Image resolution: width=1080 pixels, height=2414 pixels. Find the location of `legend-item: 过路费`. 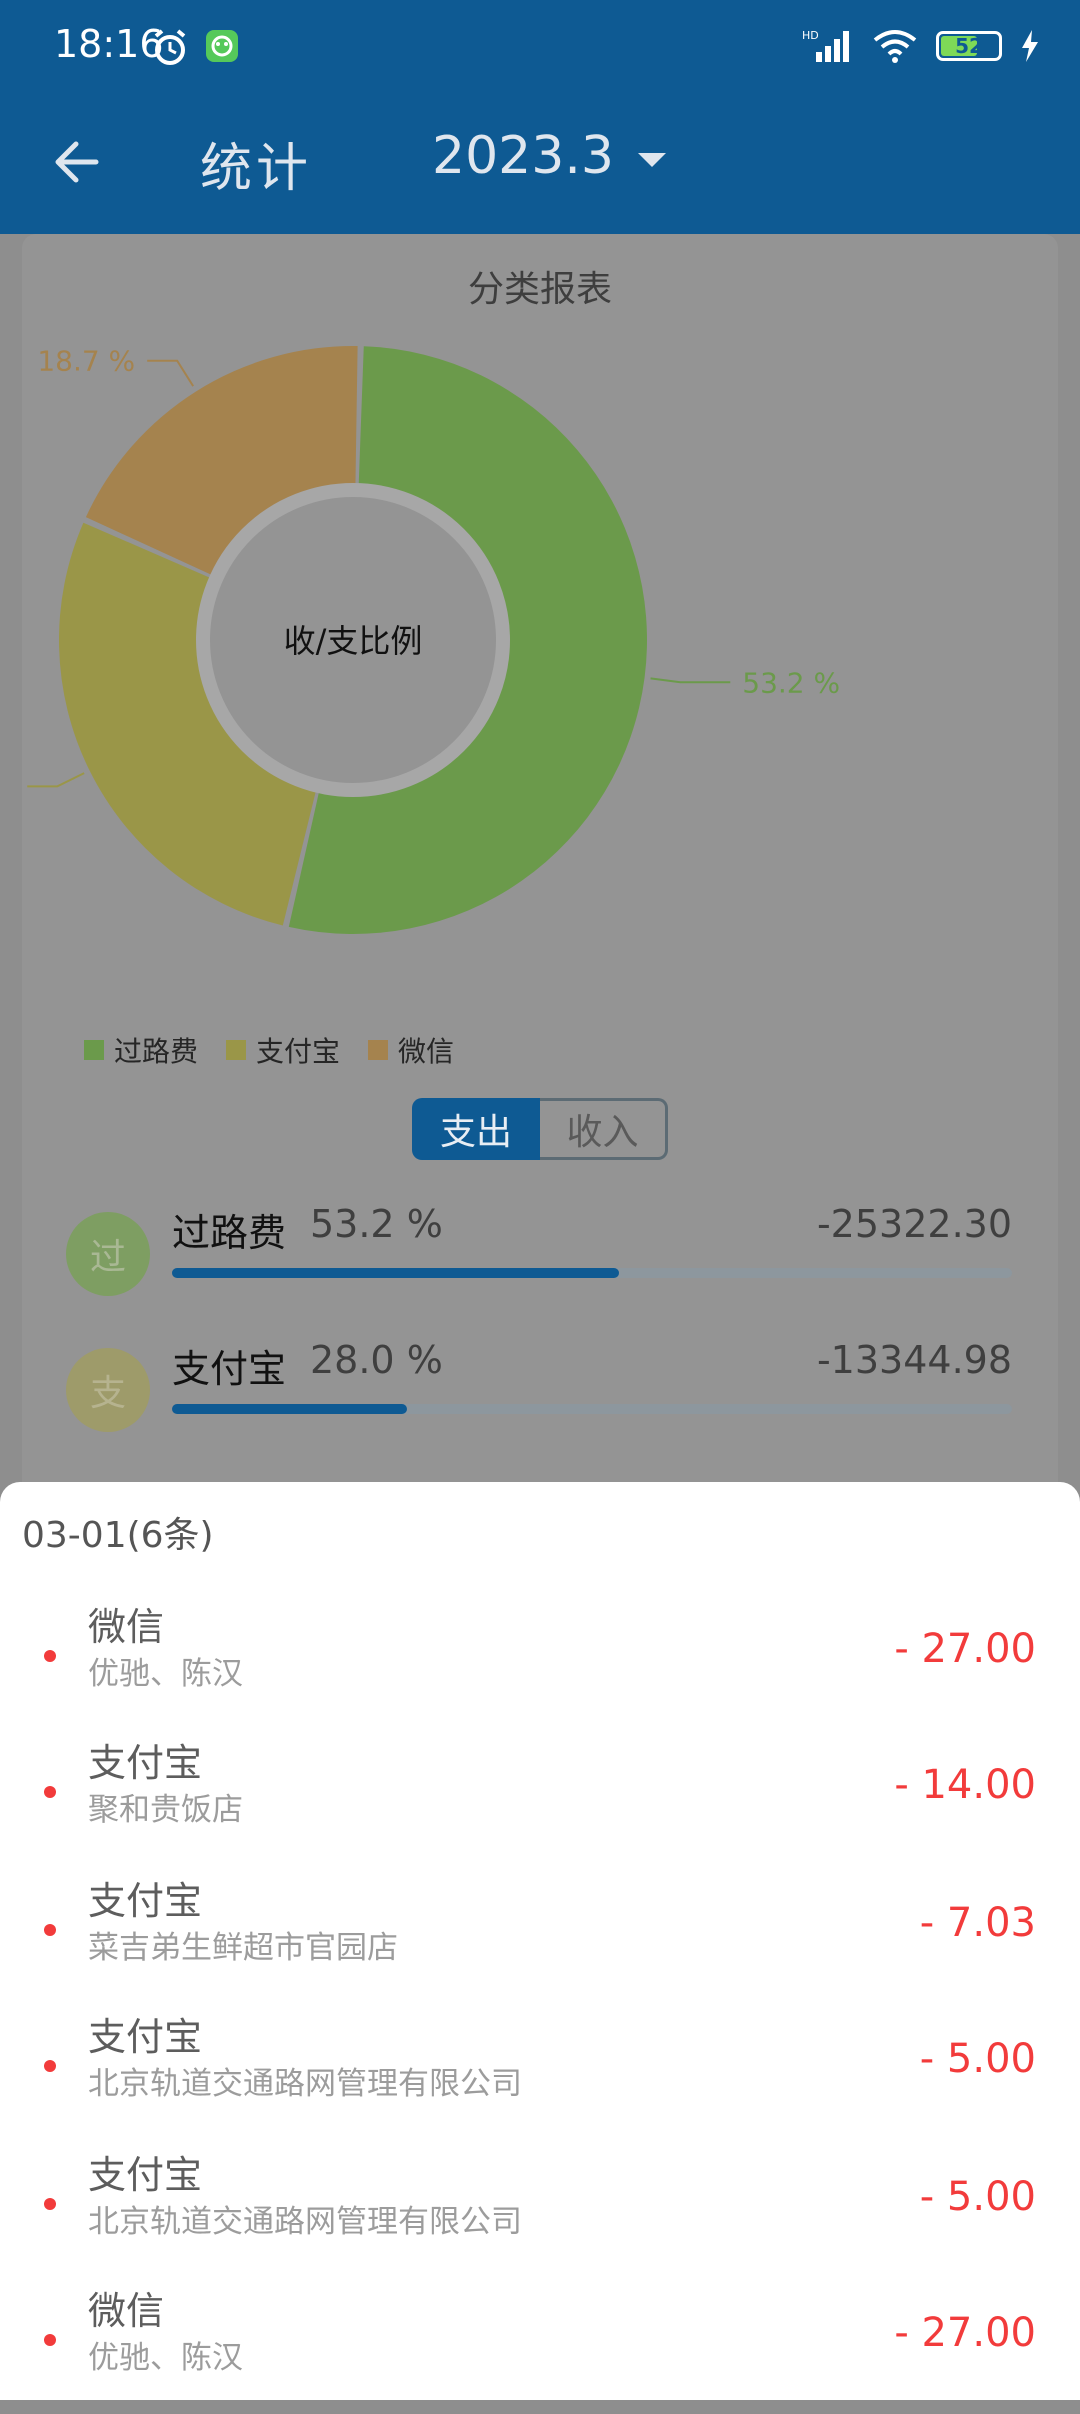

legend-item: 过路费 is located at coordinates (141, 1050).